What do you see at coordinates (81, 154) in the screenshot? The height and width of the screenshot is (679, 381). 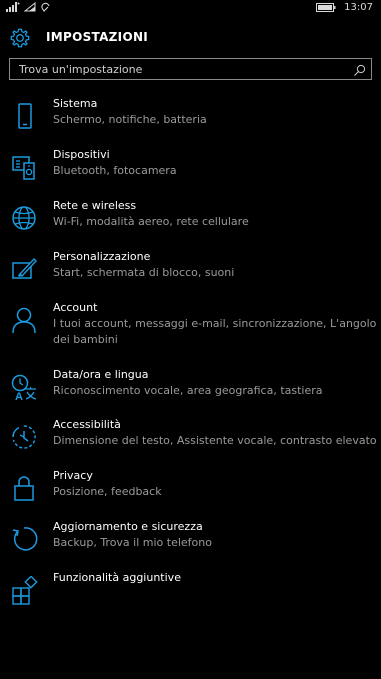 I see `settings-item-title: Dispositivi` at bounding box center [81, 154].